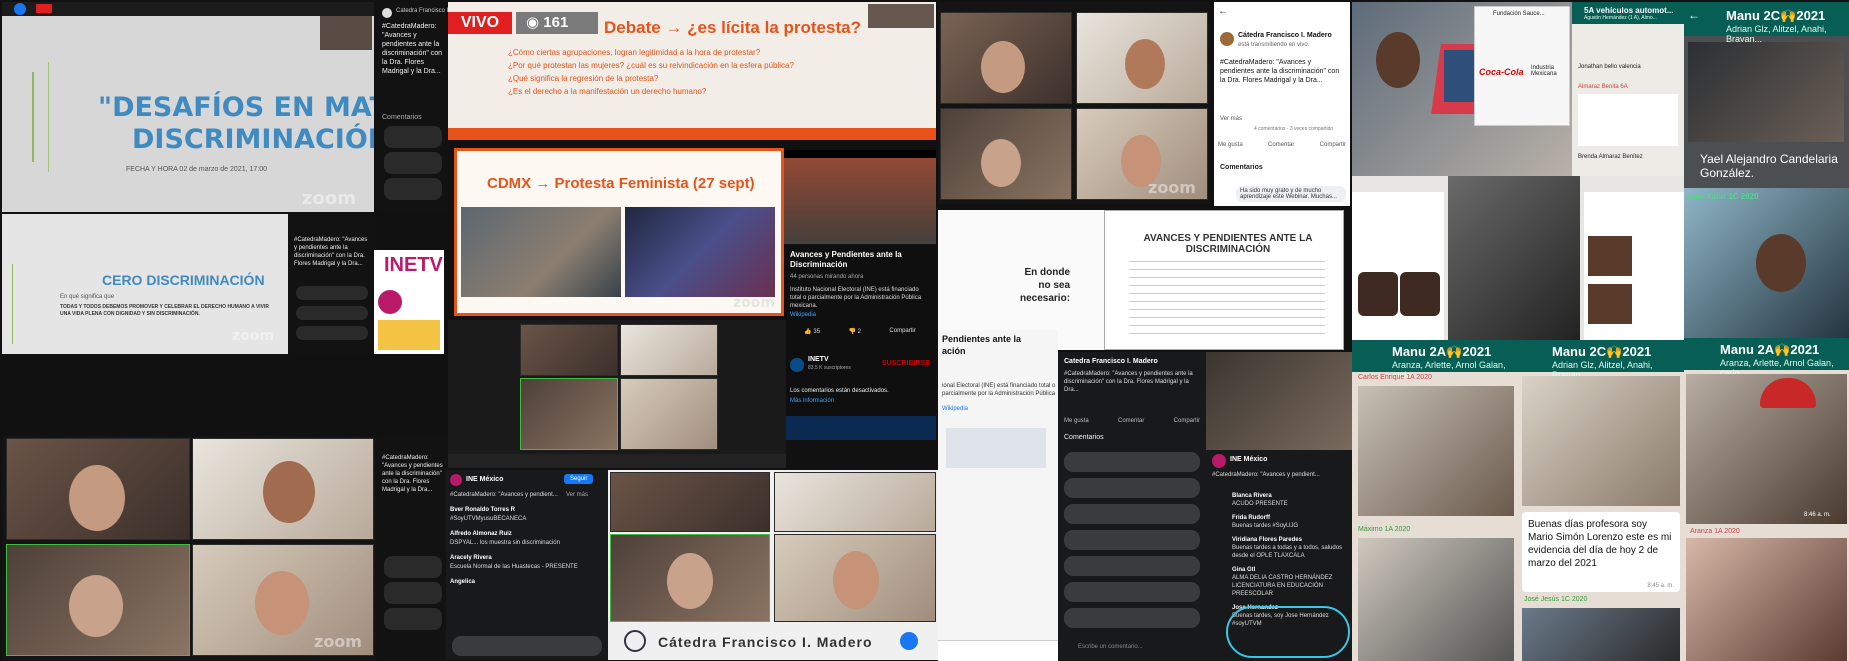 This screenshot has height=661, width=1849. Describe the element at coordinates (1294, 129) in the screenshot. I see `fb-comments-count: 4 comentarios · 3 veces compartido` at that location.